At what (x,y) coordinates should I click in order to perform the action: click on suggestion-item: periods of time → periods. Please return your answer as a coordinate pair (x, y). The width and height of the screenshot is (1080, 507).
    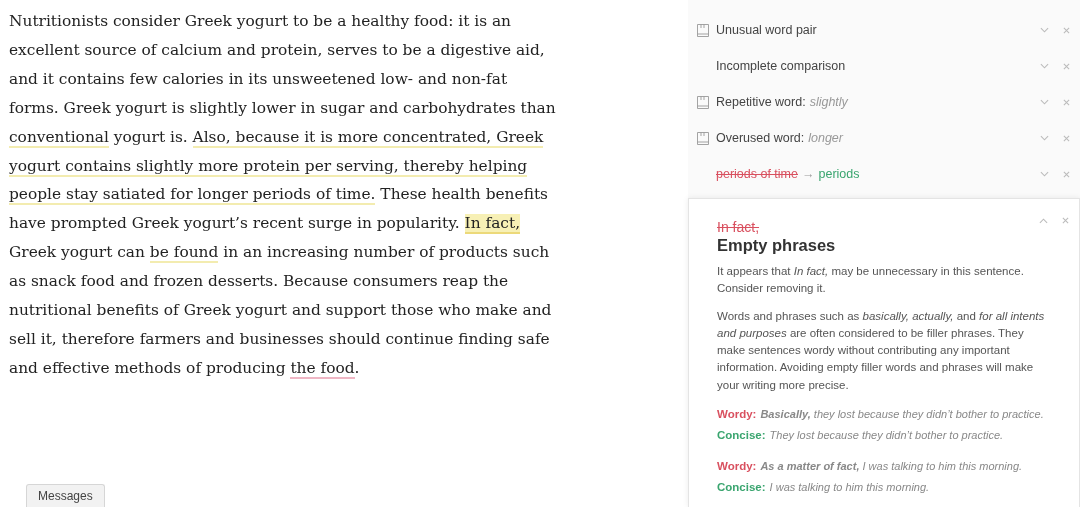
    Looking at the image, I should click on (884, 174).